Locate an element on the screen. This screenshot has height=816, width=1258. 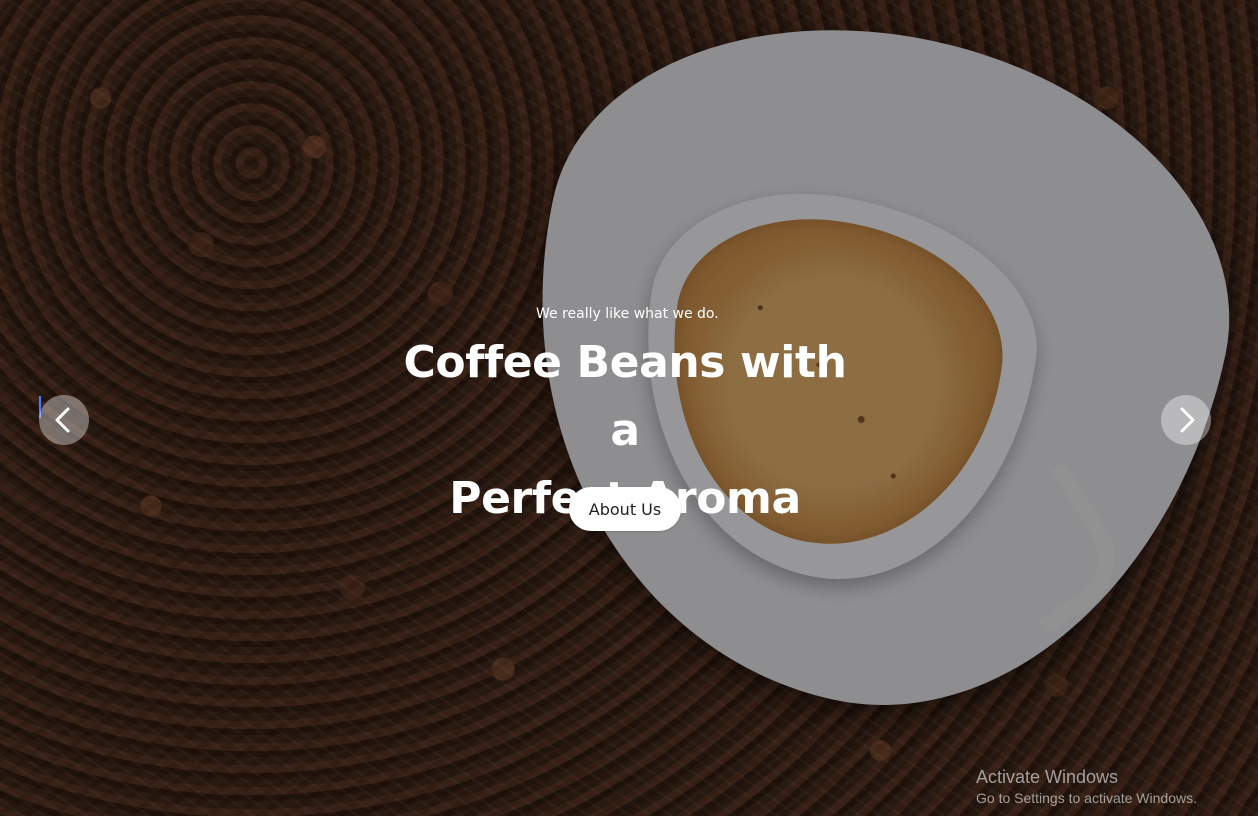
chevron-right-icon is located at coordinates (1187, 420).